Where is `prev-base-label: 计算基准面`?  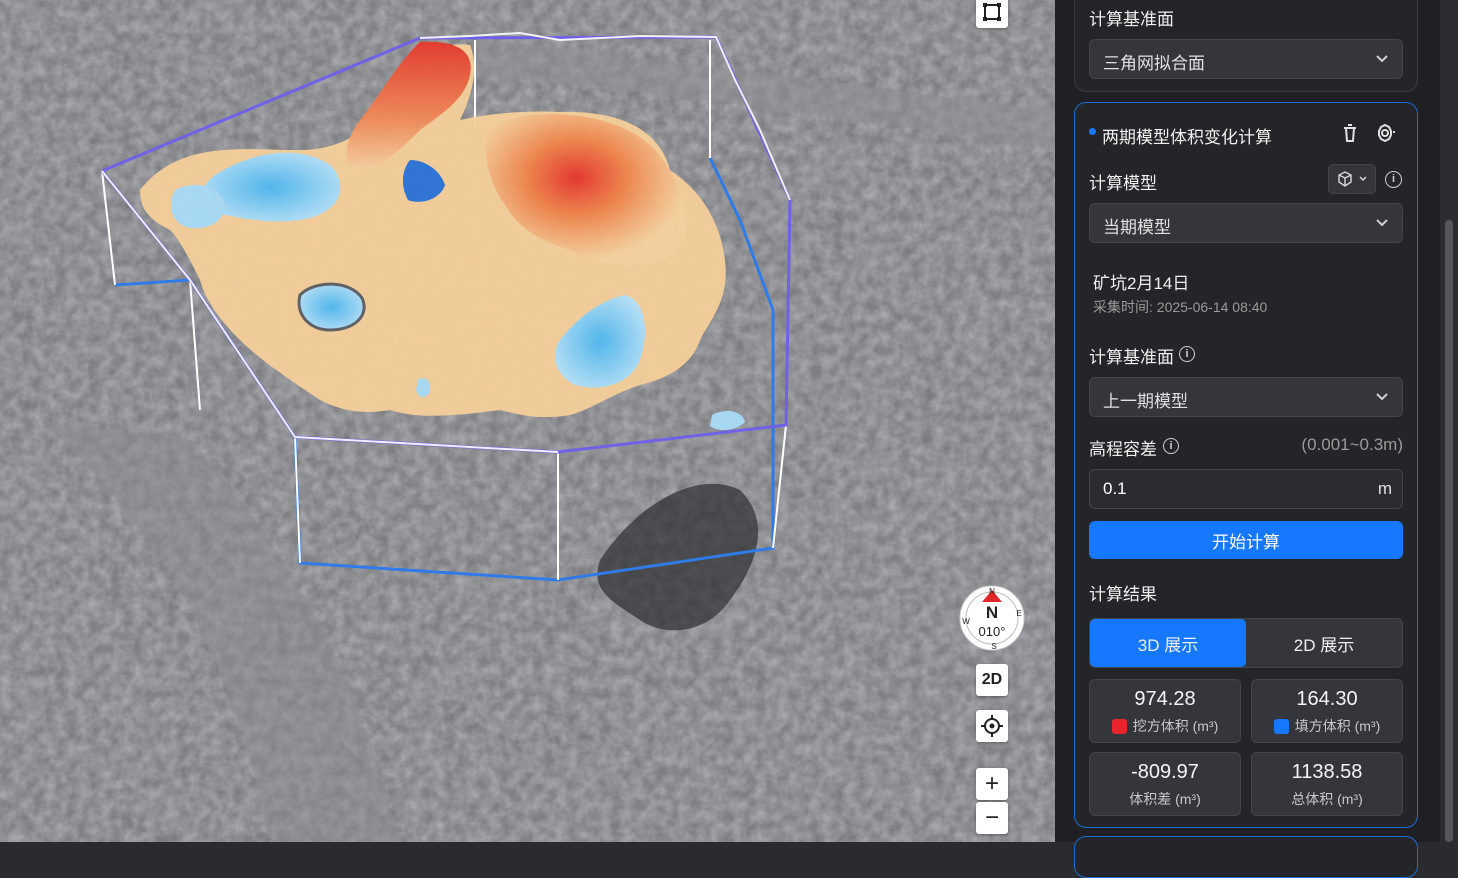
prev-base-label: 计算基准面 is located at coordinates (1131, 19).